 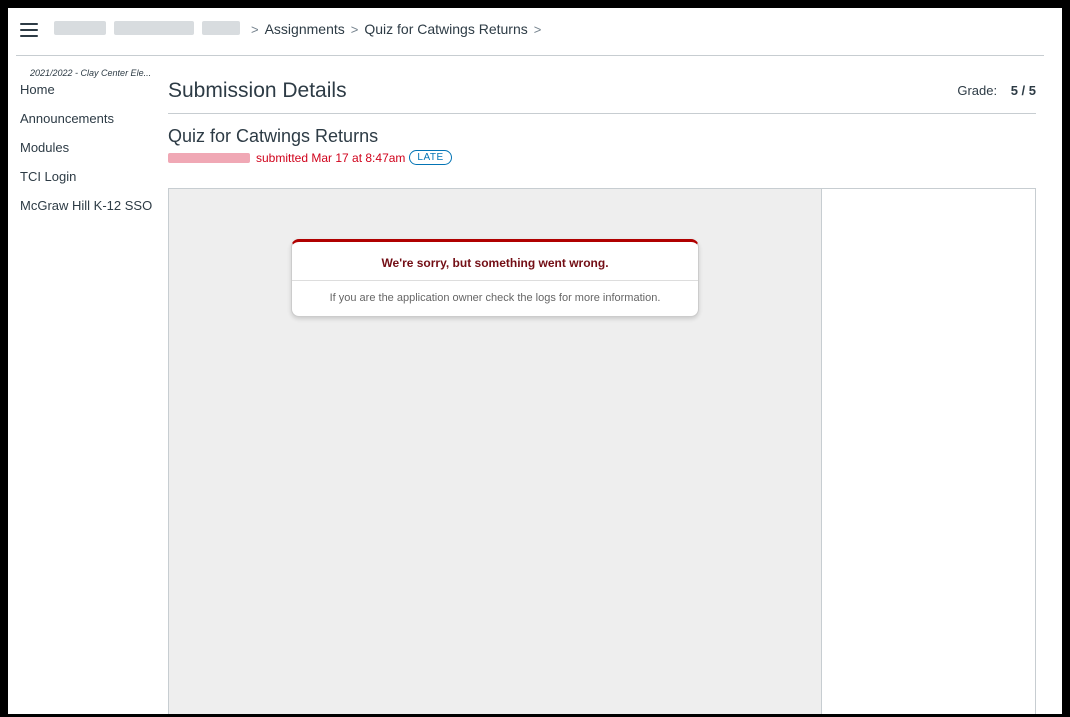 I want to click on nav-item-tci-login: TCI Login, so click(x=87, y=177).